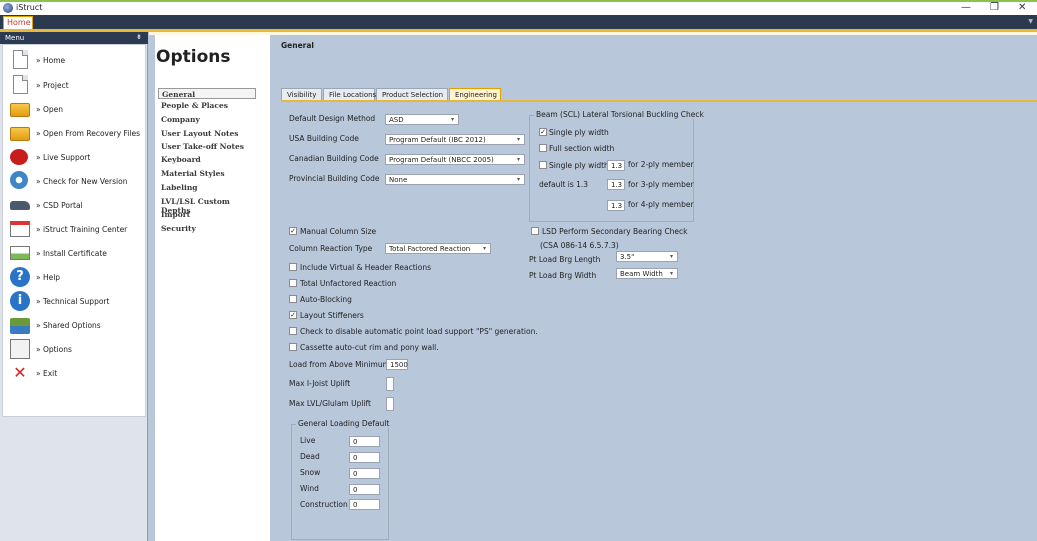 Image resolution: width=1037 pixels, height=541 pixels. Describe the element at coordinates (207, 105) in the screenshot. I see `category-people-places: People & Places` at that location.